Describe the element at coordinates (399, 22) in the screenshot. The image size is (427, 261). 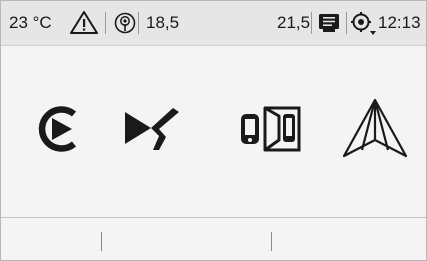
I see `clock: 12:13` at that location.